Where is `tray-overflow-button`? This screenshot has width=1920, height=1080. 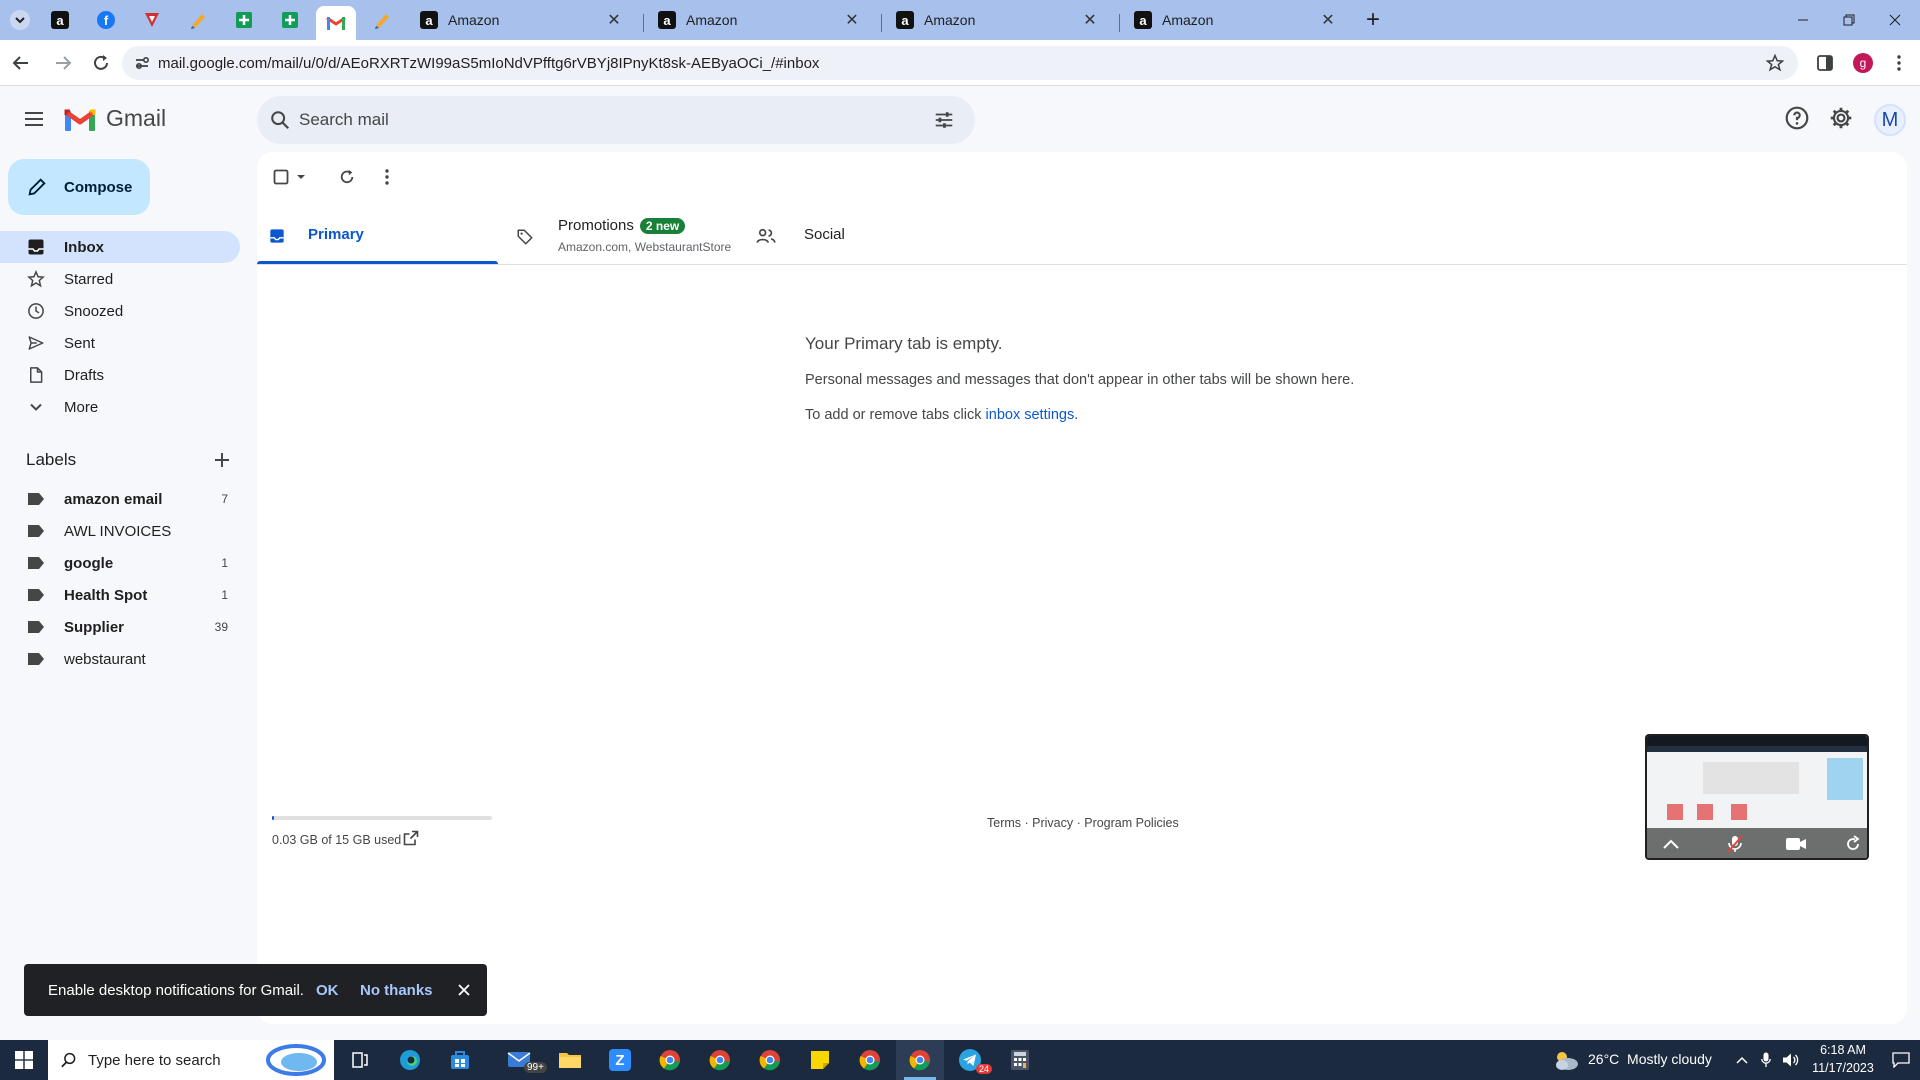
tray-overflow-button is located at coordinates (1742, 1060).